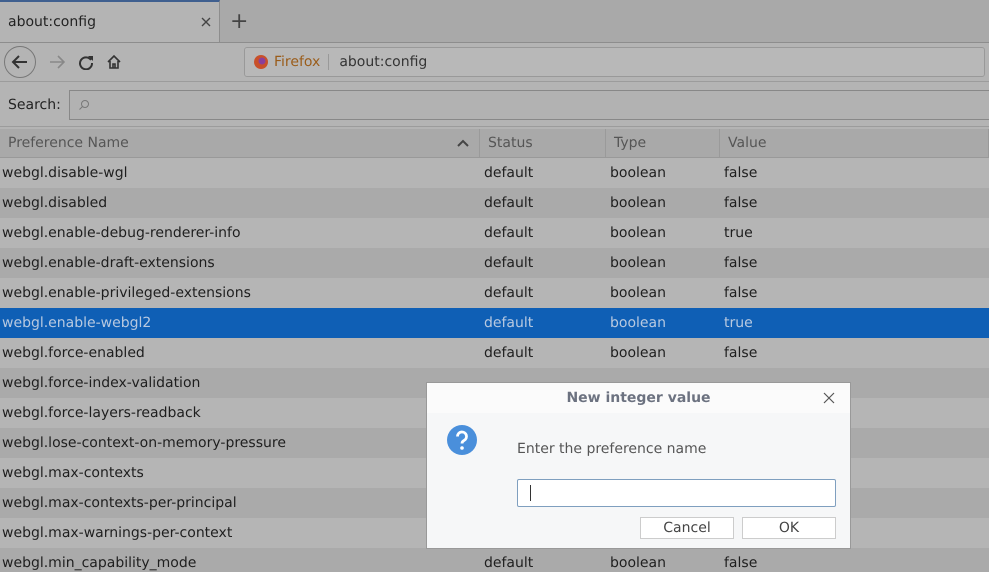  Describe the element at coordinates (34, 105) in the screenshot. I see `search-label: Search:` at that location.